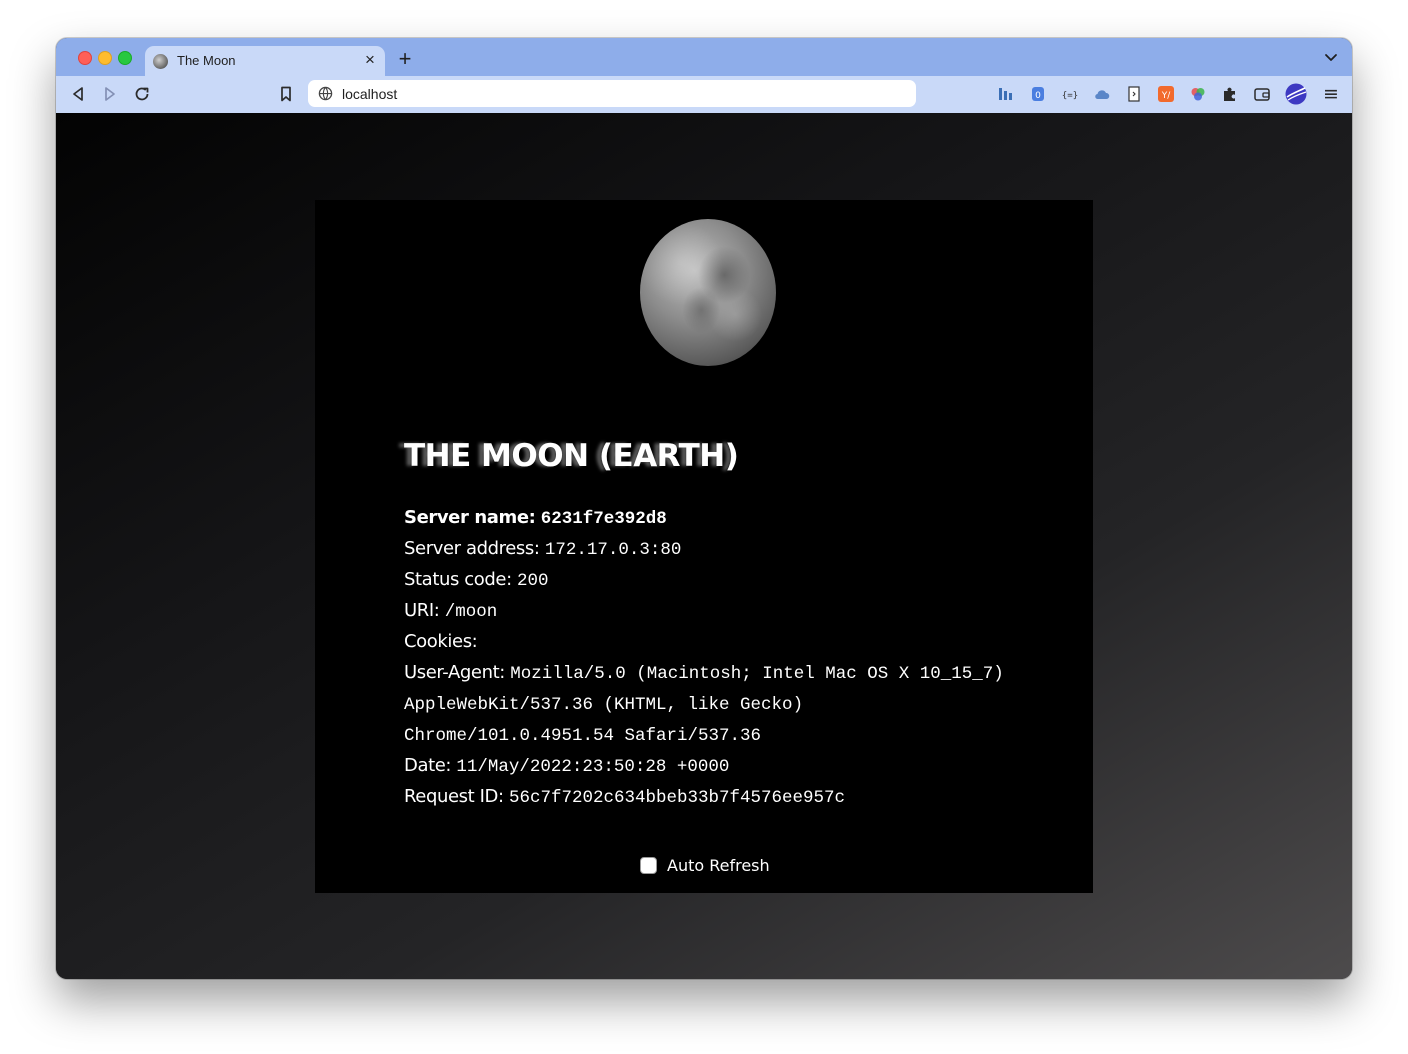  Describe the element at coordinates (704, 642) in the screenshot. I see `cookies-row: Cookies:` at that location.